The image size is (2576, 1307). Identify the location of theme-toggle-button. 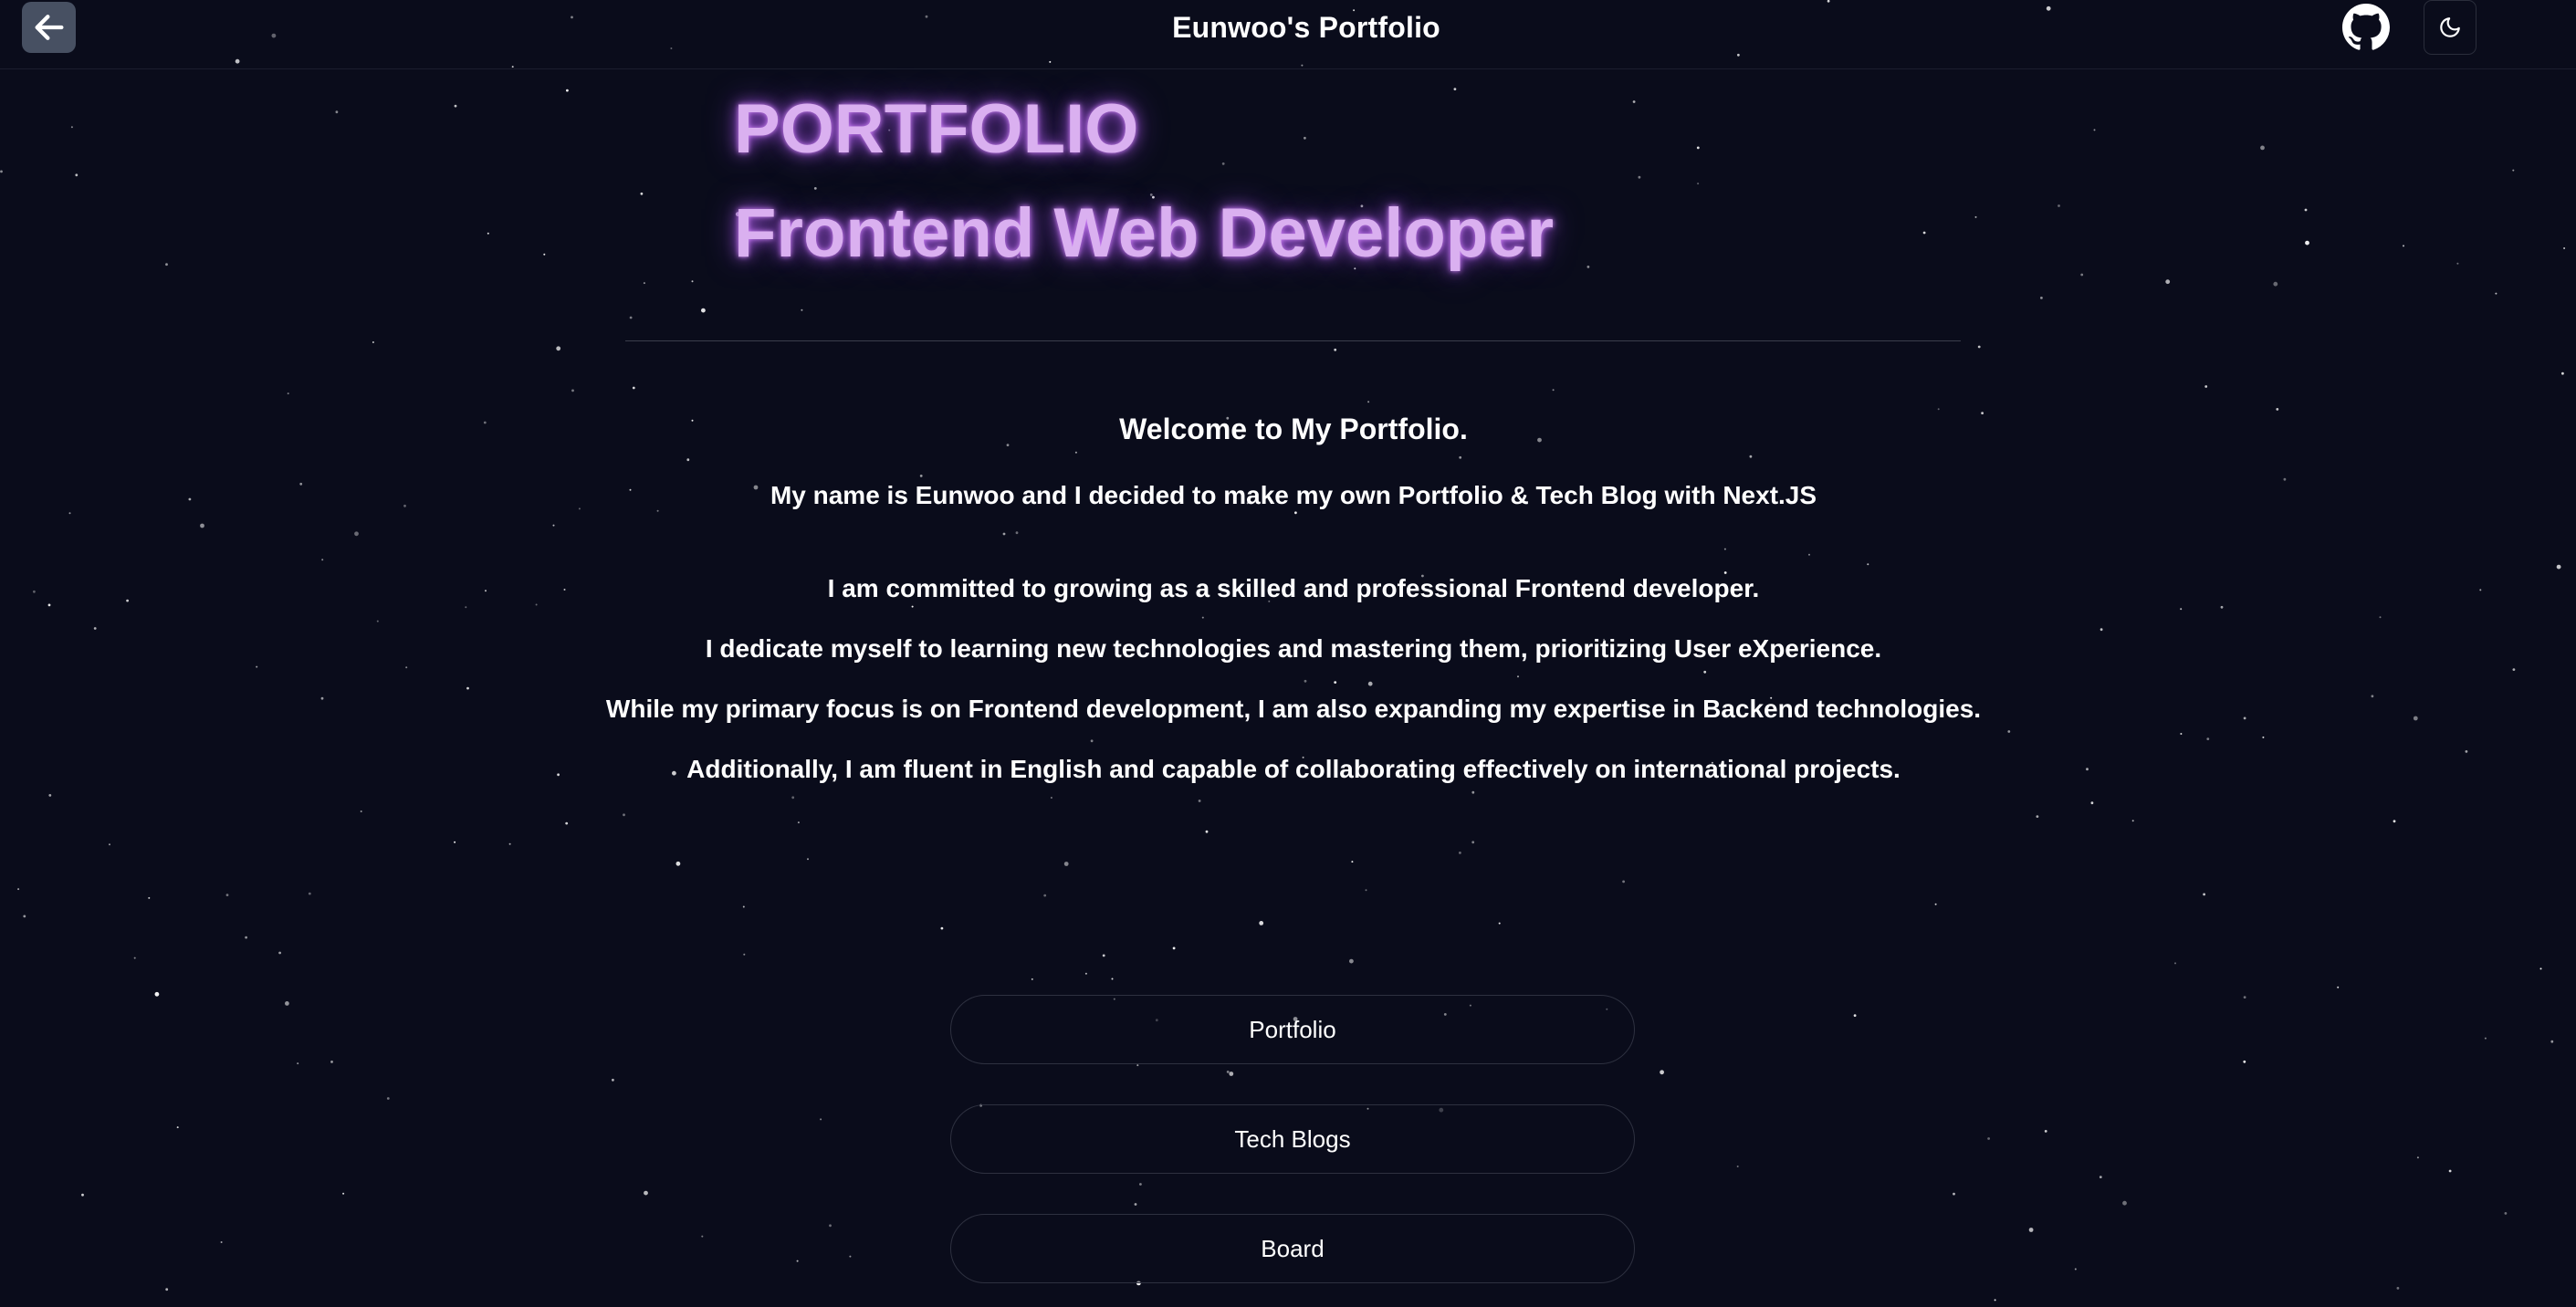
(2450, 27).